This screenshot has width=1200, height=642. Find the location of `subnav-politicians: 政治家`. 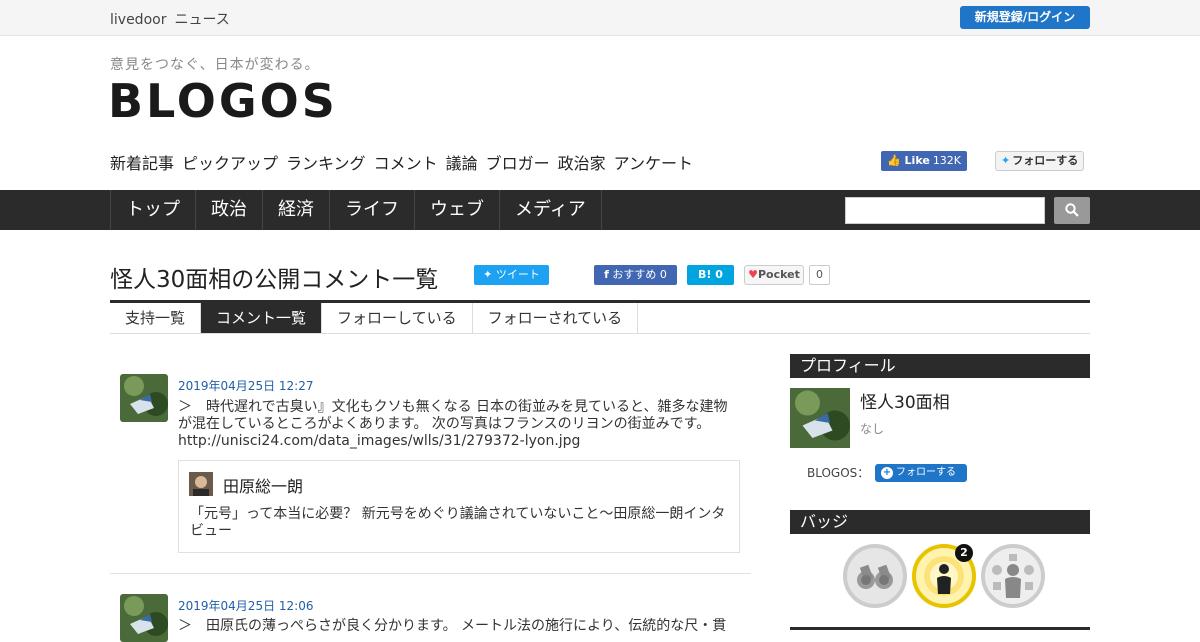

subnav-politicians: 政治家 is located at coordinates (582, 162).